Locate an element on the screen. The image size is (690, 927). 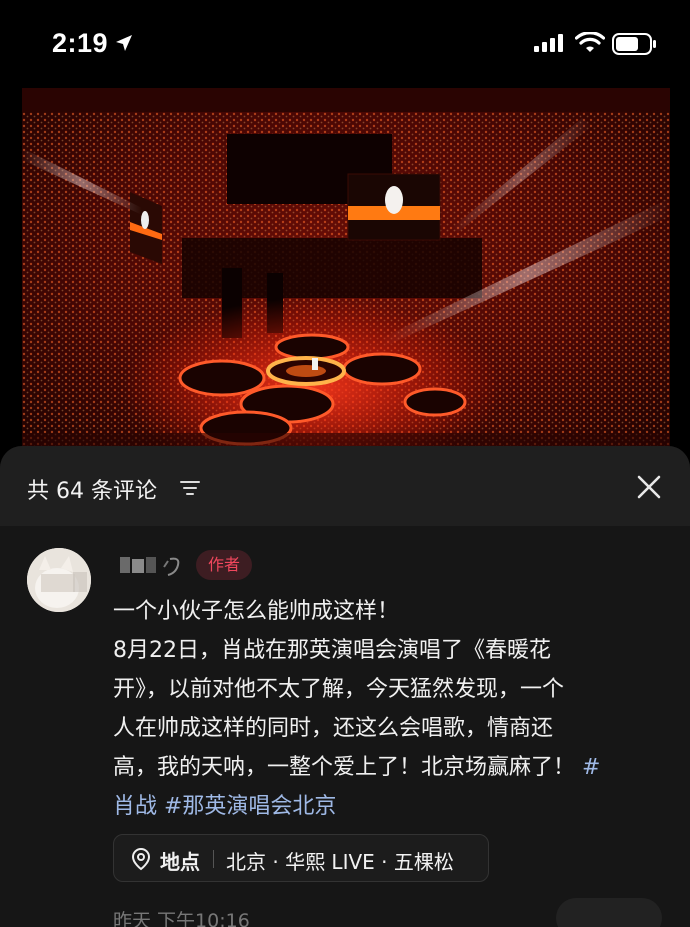
cat-avatar-icon is located at coordinates (59, 580).